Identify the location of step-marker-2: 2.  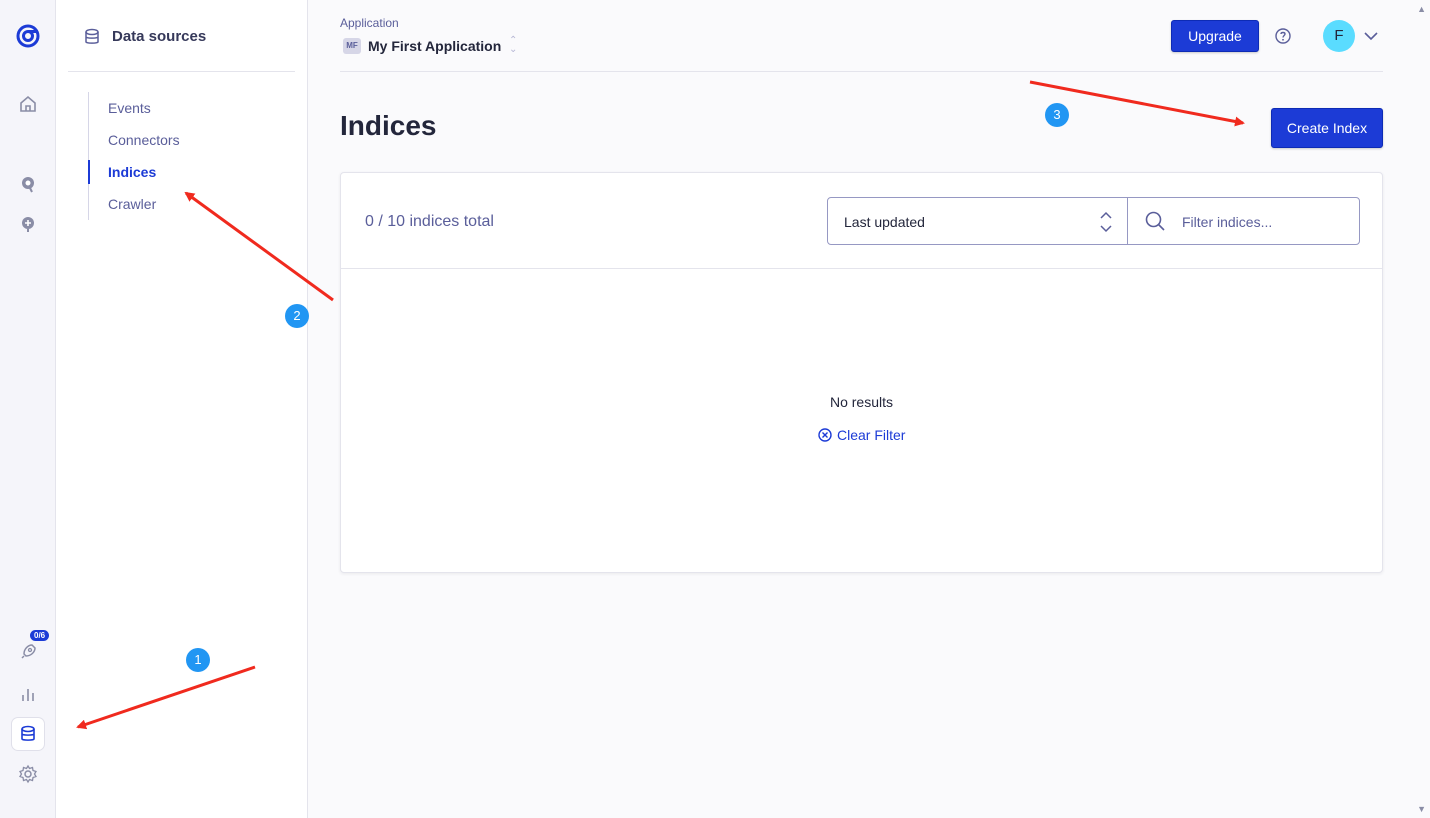
(297, 316).